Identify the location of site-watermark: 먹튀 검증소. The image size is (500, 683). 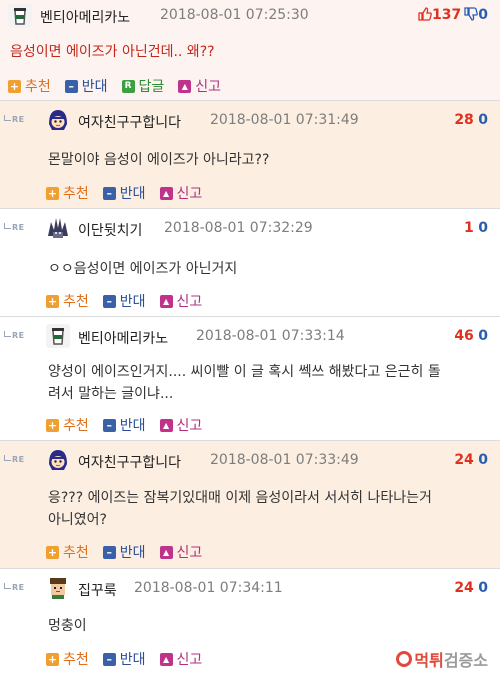
(442, 659).